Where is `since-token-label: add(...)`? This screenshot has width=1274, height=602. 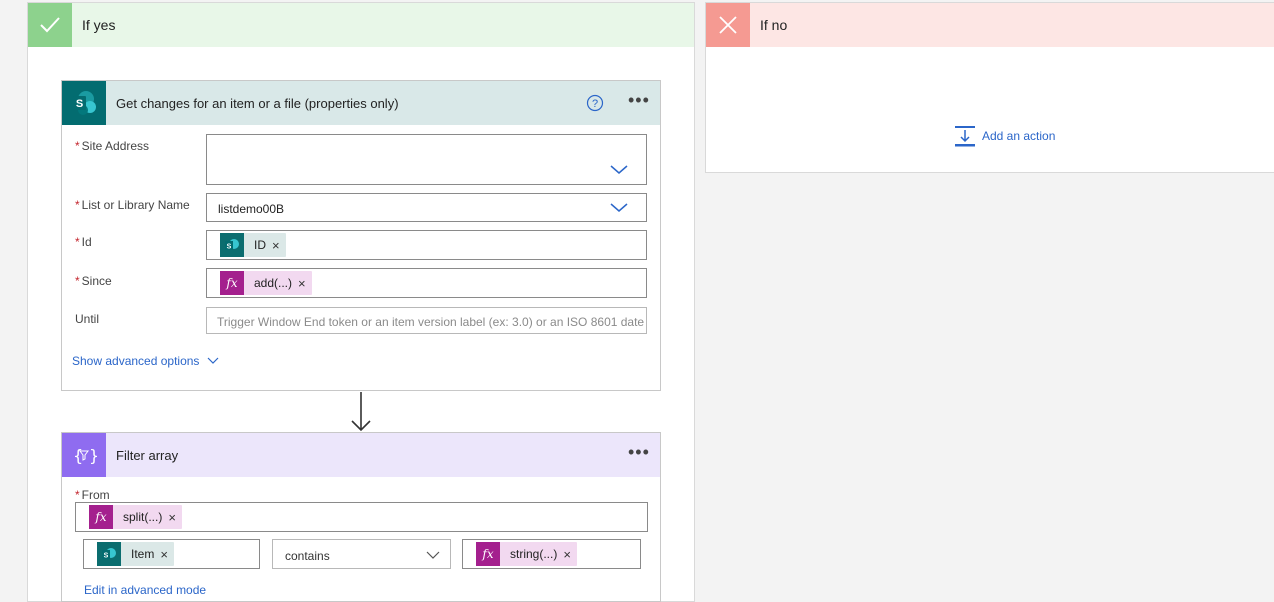
since-token-label: add(...) is located at coordinates (273, 283).